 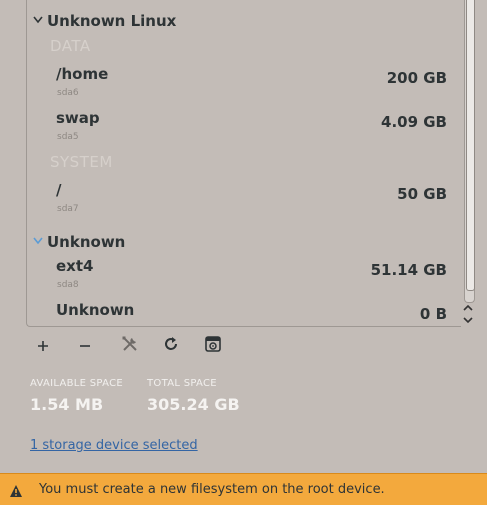 What do you see at coordinates (182, 383) in the screenshot?
I see `total-space-label: TOTAL SPACE` at bounding box center [182, 383].